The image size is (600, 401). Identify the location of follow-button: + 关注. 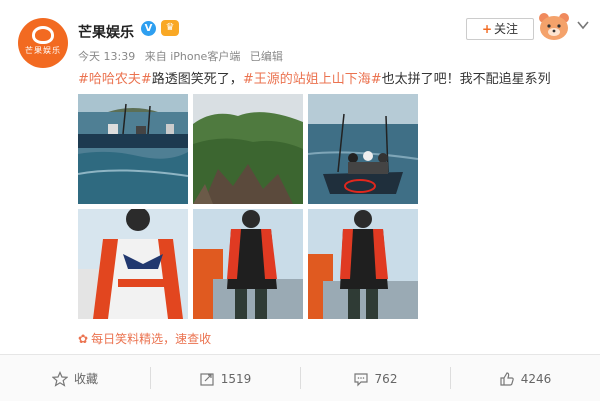
(500, 29).